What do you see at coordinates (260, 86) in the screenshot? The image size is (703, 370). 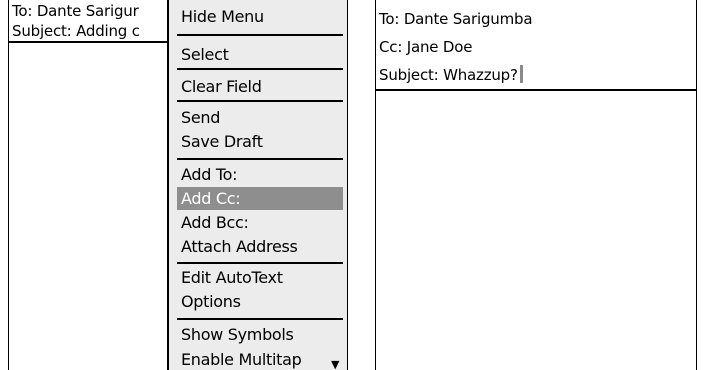 I see `menu-item-clear-field: Clear Field` at bounding box center [260, 86].